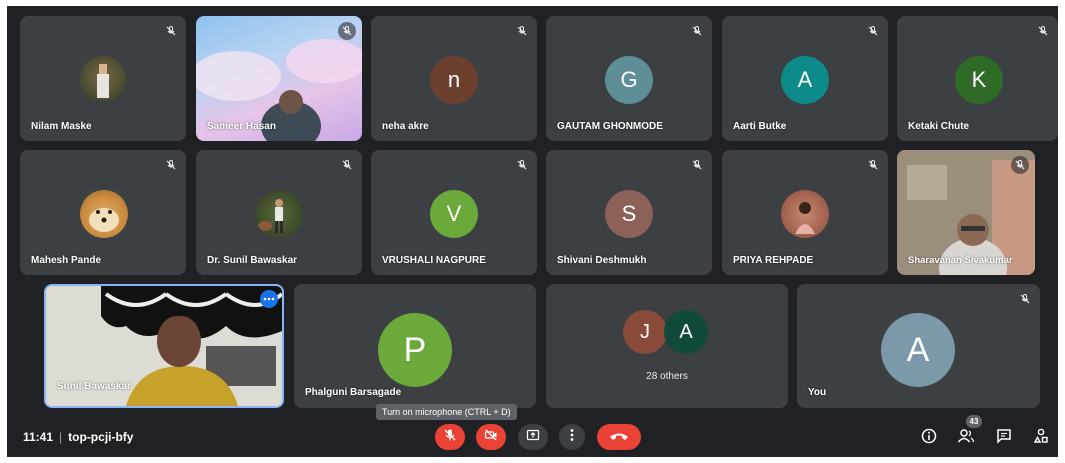 The width and height of the screenshot is (1065, 463). What do you see at coordinates (760, 126) in the screenshot?
I see `participant-name: Aarti Butke` at bounding box center [760, 126].